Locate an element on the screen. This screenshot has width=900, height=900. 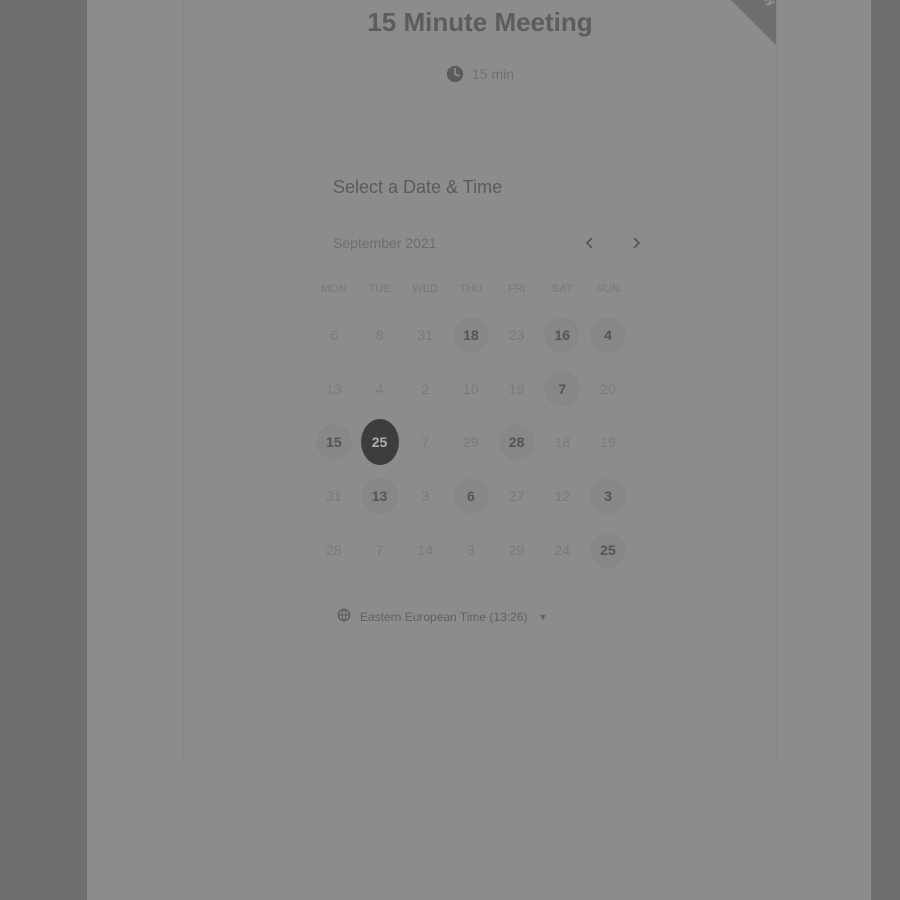
weekday-label: MON is located at coordinates (334, 289).